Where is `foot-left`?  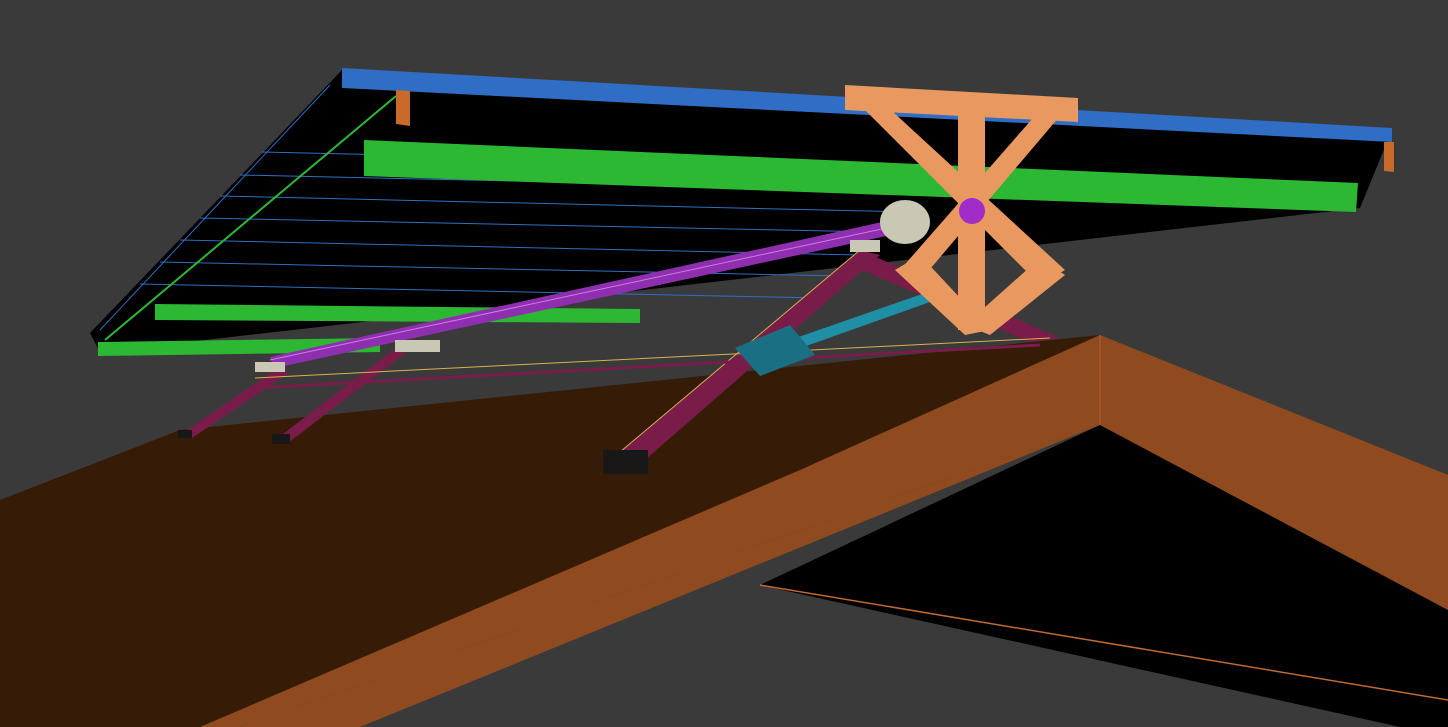
foot-left is located at coordinates (185, 434).